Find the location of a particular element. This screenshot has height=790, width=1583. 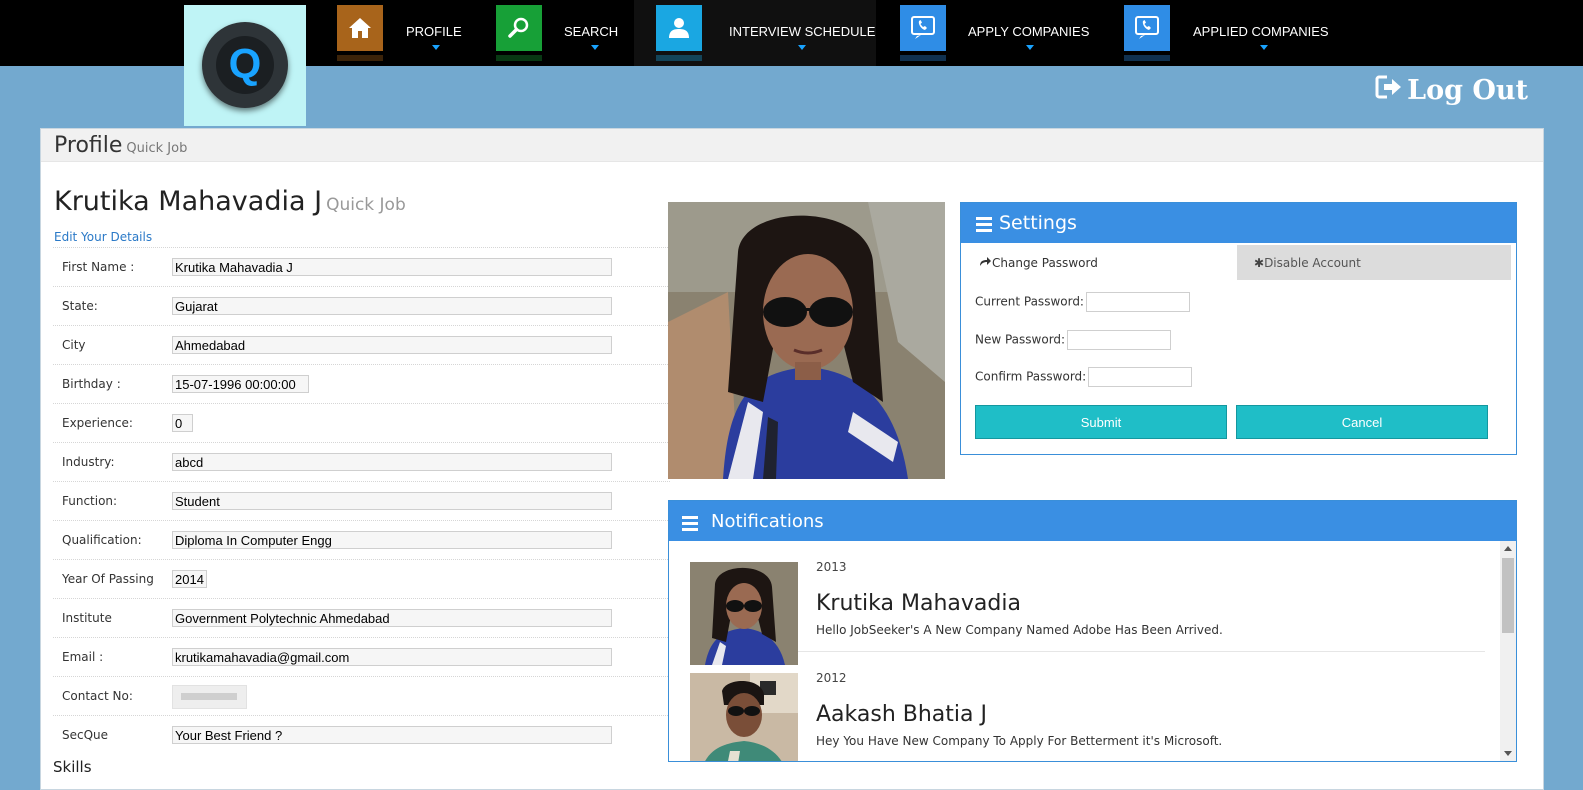

year-of-passing-field: 2014 is located at coordinates (189, 579).